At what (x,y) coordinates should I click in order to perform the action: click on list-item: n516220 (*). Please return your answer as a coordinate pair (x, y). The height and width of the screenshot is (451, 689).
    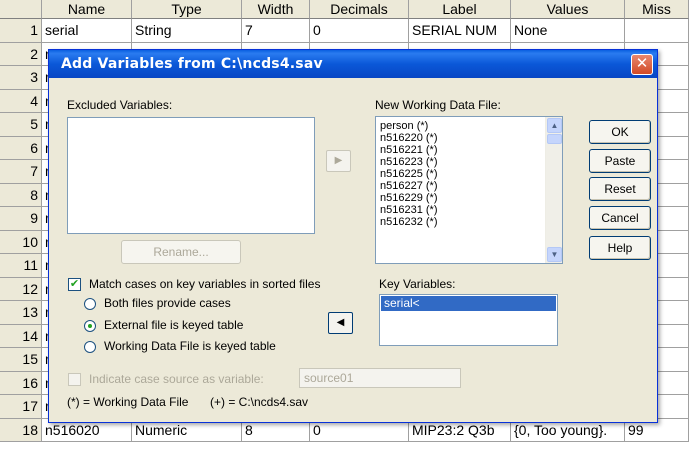
    Looking at the image, I should click on (461, 138).